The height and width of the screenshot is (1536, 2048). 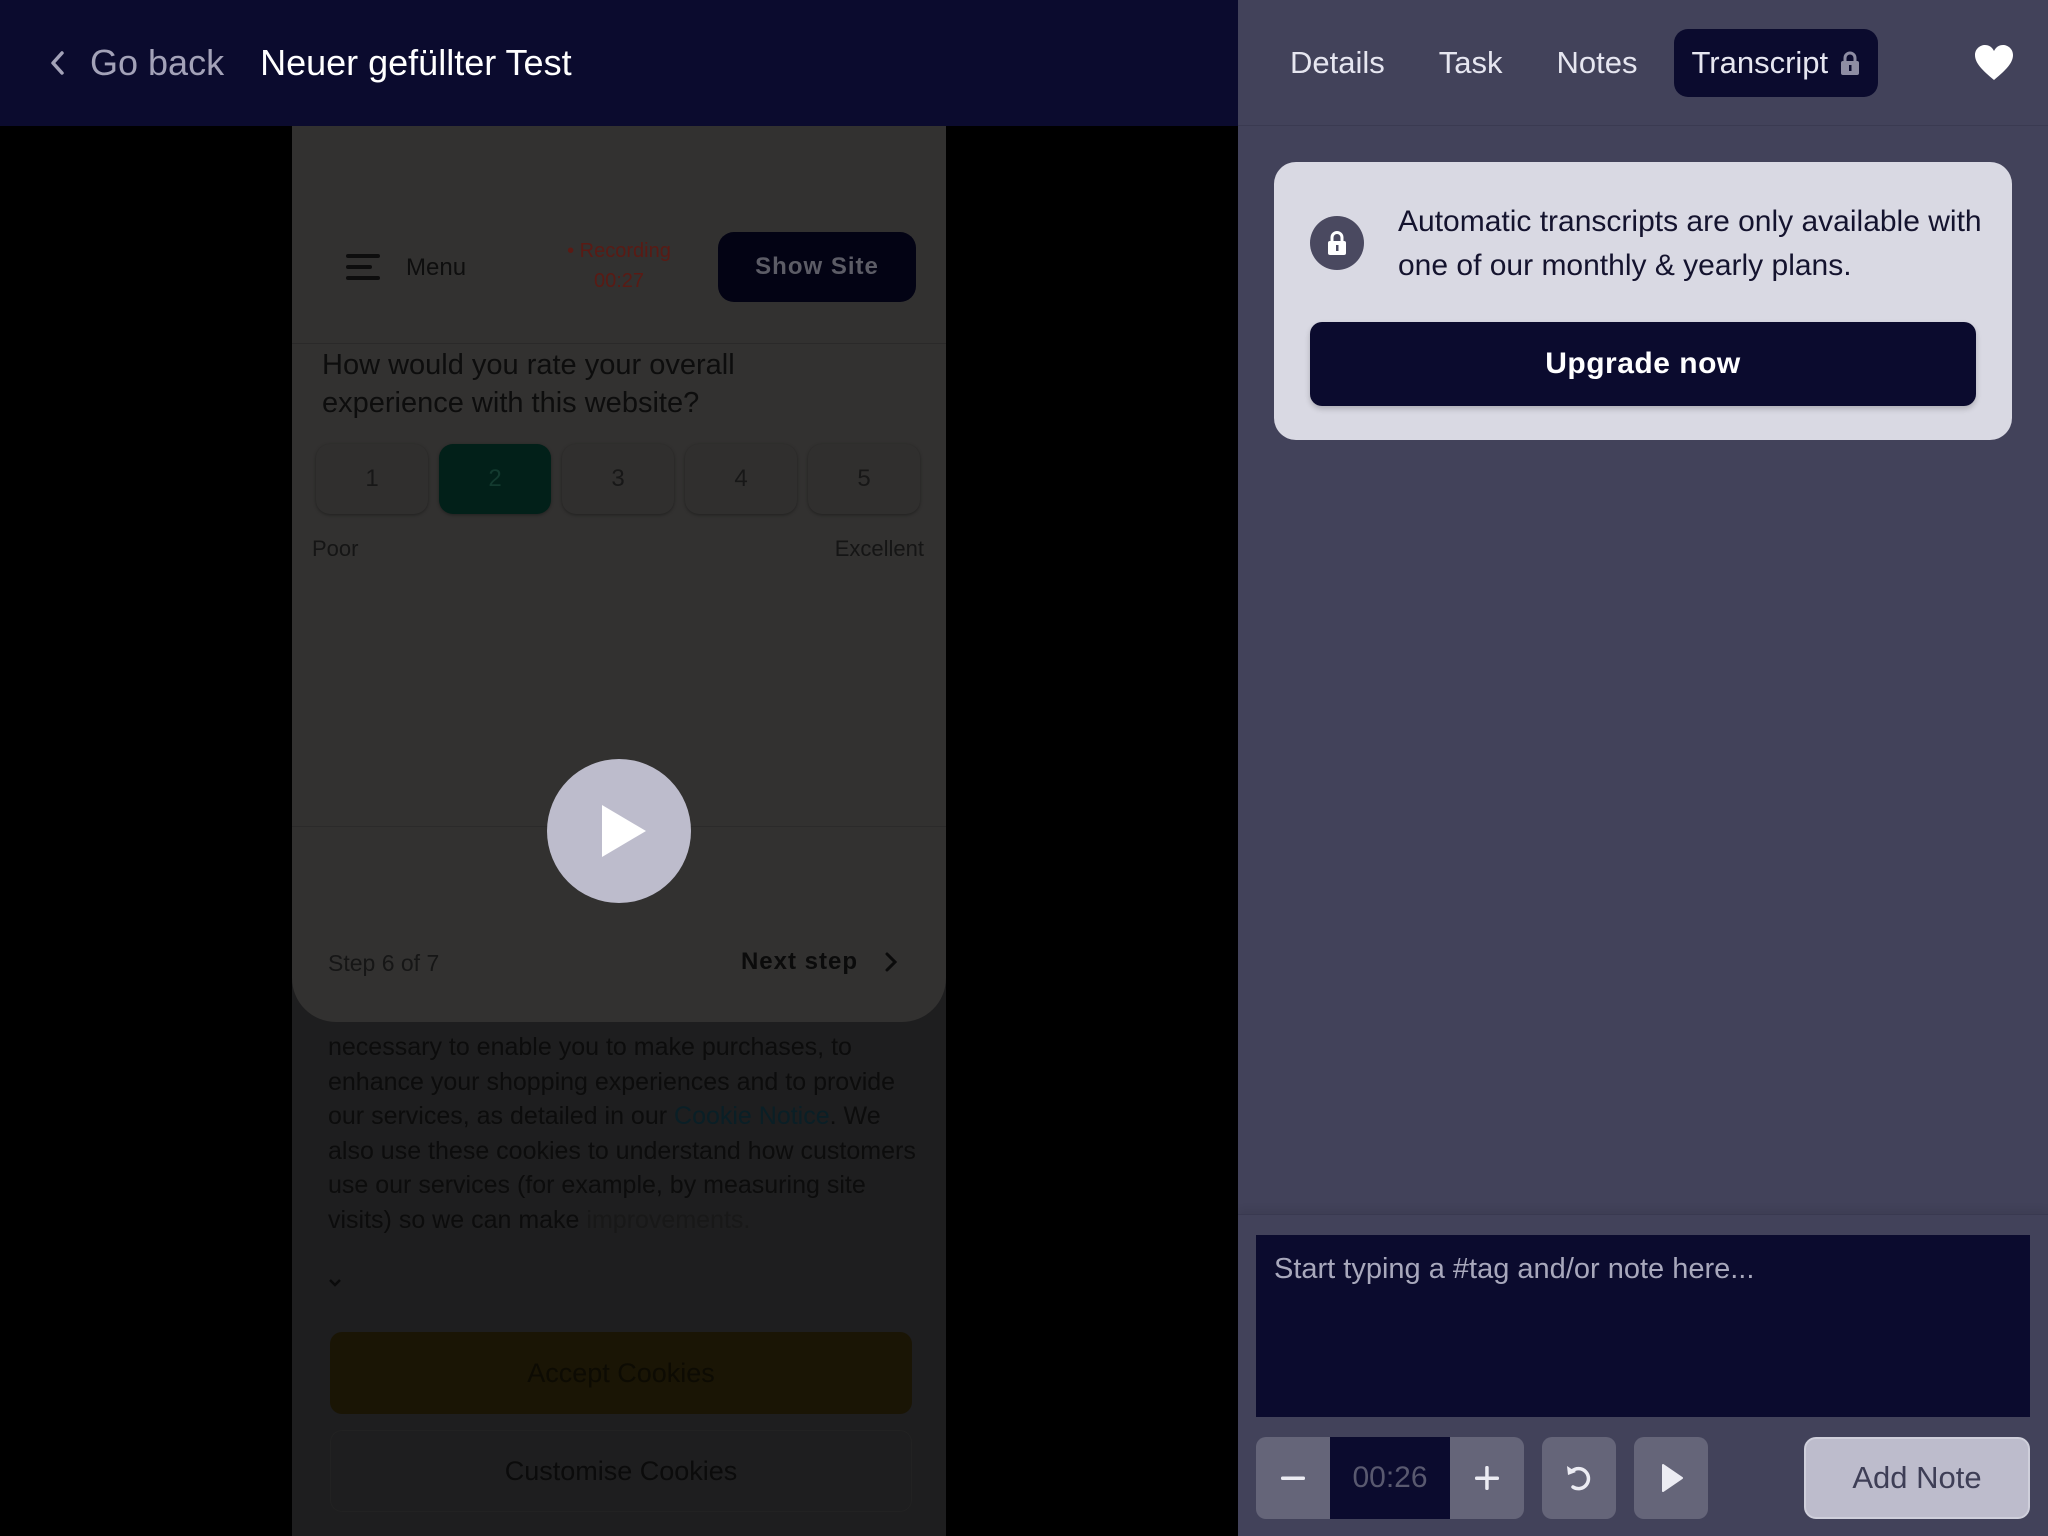 I want to click on rating-option-3: 3, so click(x=618, y=479).